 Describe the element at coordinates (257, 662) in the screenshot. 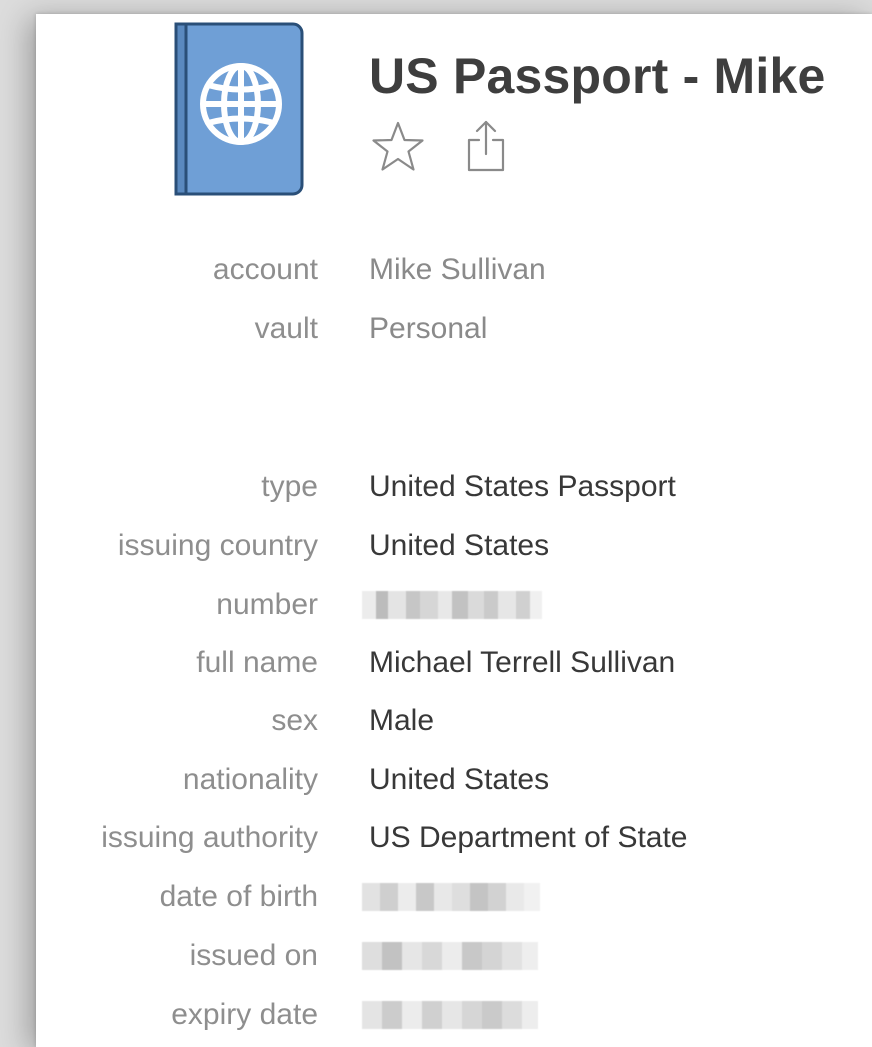

I see `field-label: full name` at that location.